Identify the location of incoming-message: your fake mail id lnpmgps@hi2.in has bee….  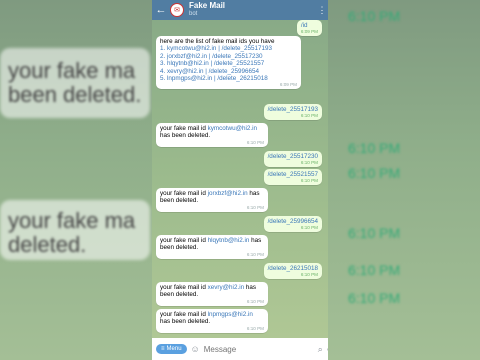
(212, 321).